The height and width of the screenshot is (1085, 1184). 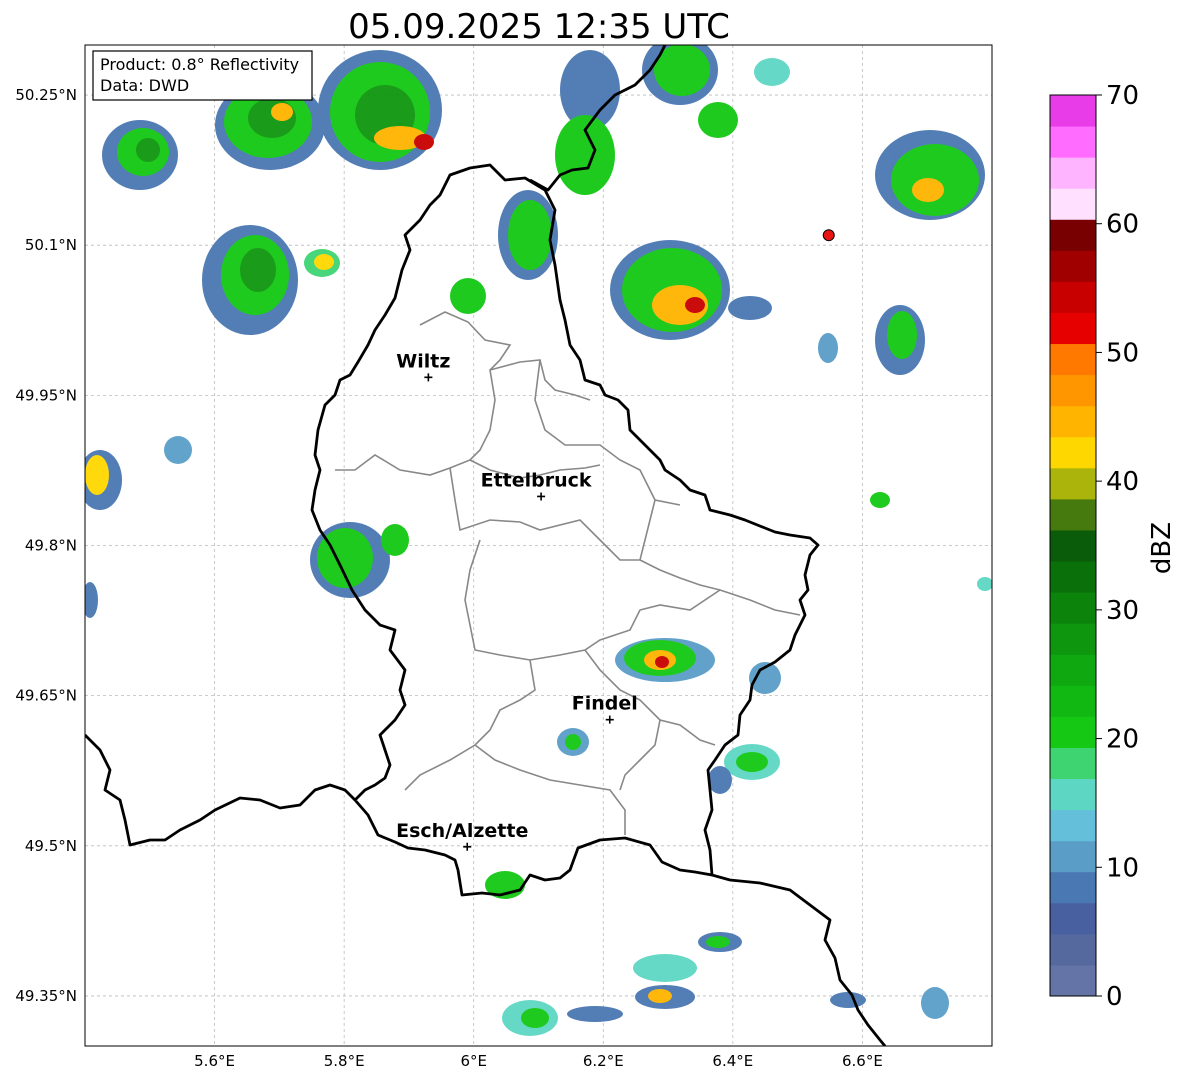 I want to click on city-label: Esch/Alzette, so click(x=462, y=831).